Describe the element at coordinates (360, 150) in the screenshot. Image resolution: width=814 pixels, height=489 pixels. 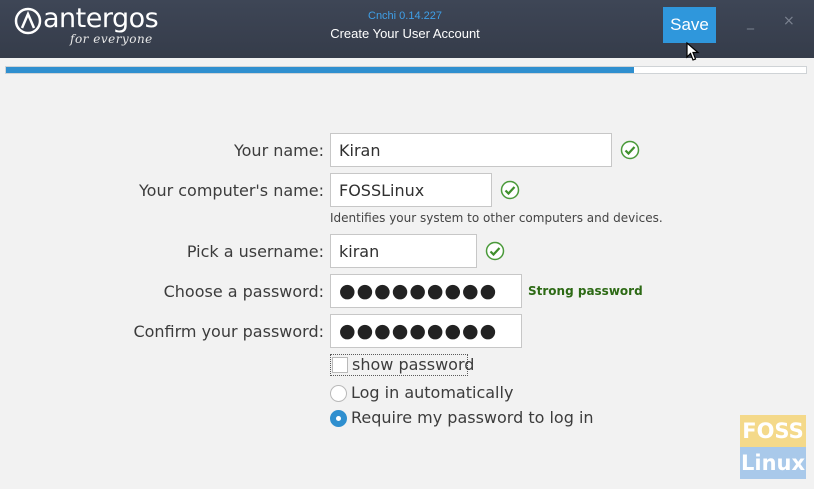
I see `your-name-value: Kiran` at that location.